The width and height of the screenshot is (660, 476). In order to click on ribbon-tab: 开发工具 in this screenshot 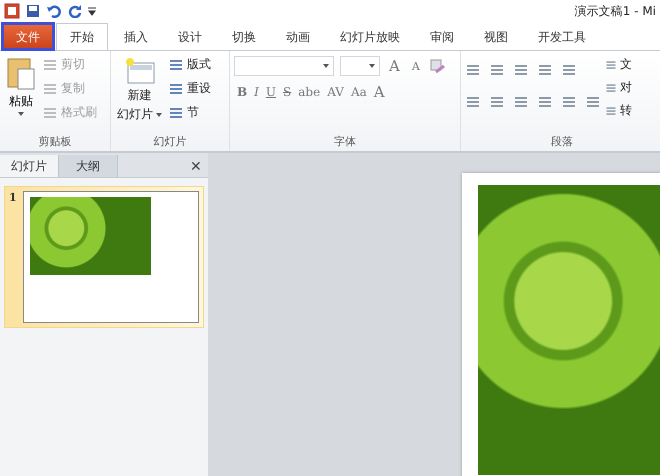, I will do `click(562, 36)`.